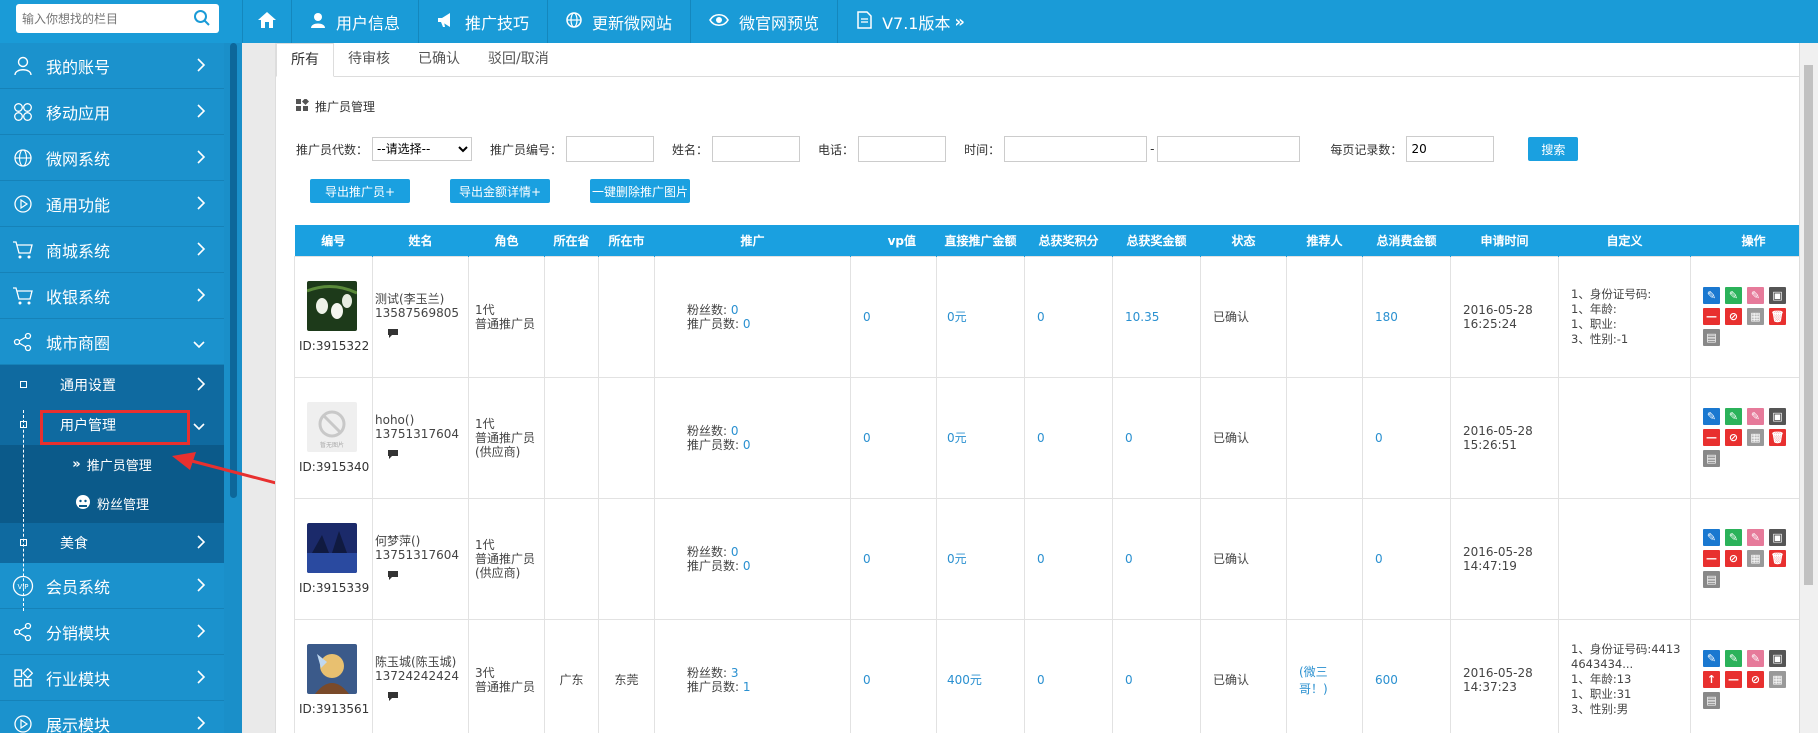 The image size is (1818, 733). I want to click on sidebar-sub-food: 美食, so click(112, 543).